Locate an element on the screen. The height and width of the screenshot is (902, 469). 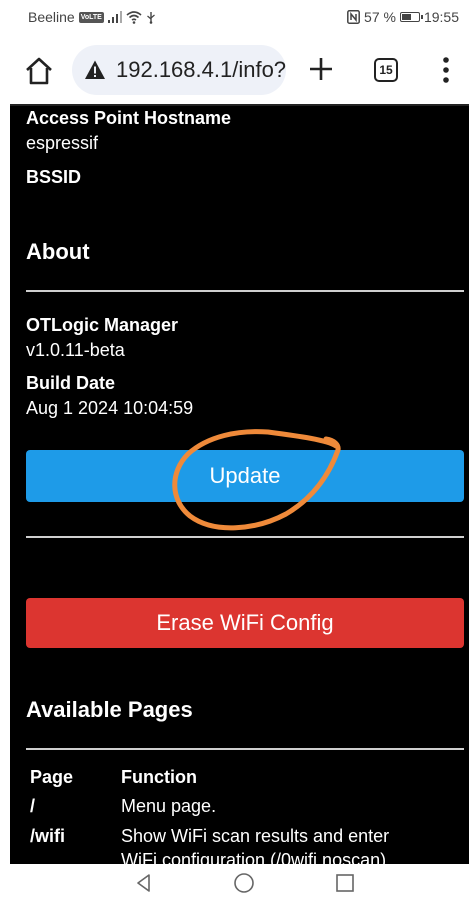
carrier-name: Beeline is located at coordinates (51, 17).